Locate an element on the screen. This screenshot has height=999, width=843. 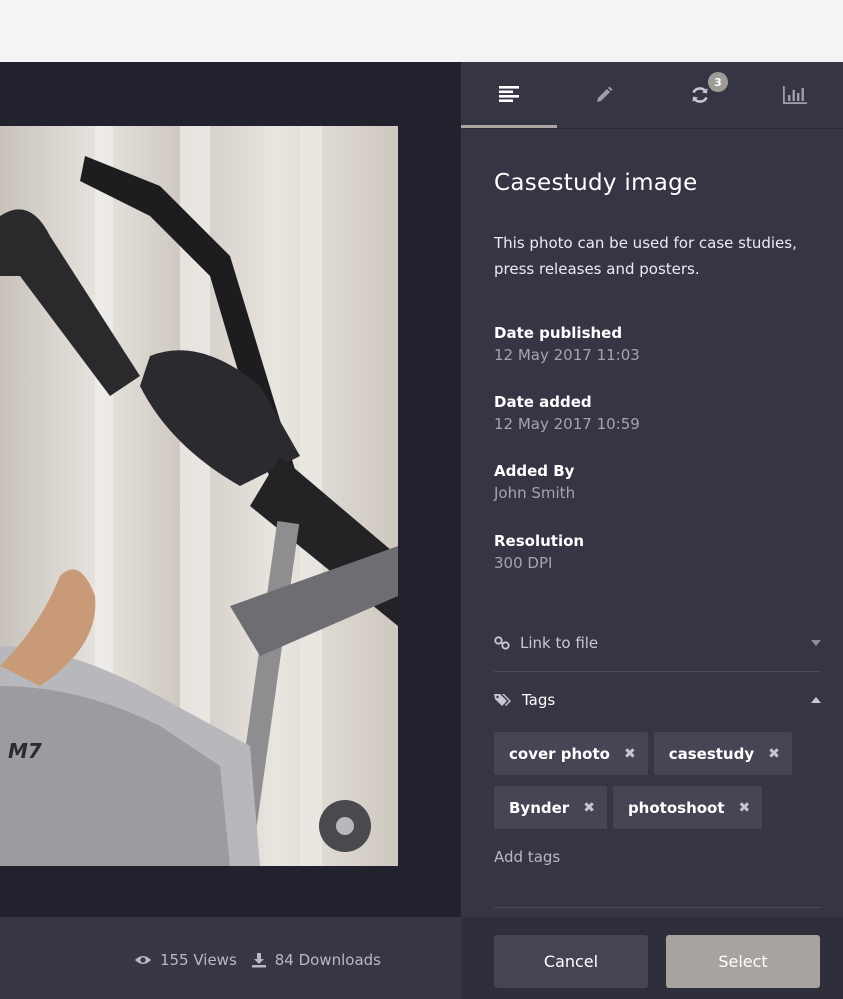
pencil-icon is located at coordinates (605, 94).